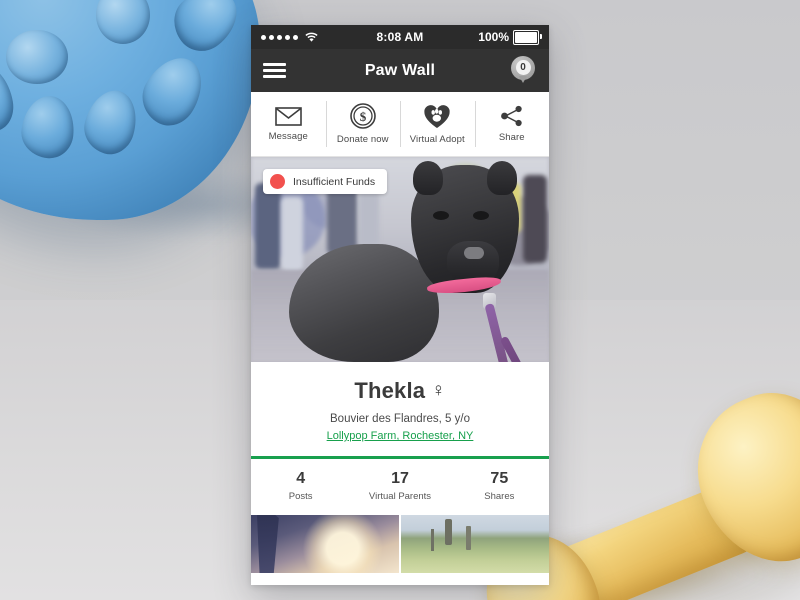 Image resolution: width=800 pixels, height=600 pixels. Describe the element at coordinates (493, 37) in the screenshot. I see `battery-percent: 100%` at that location.